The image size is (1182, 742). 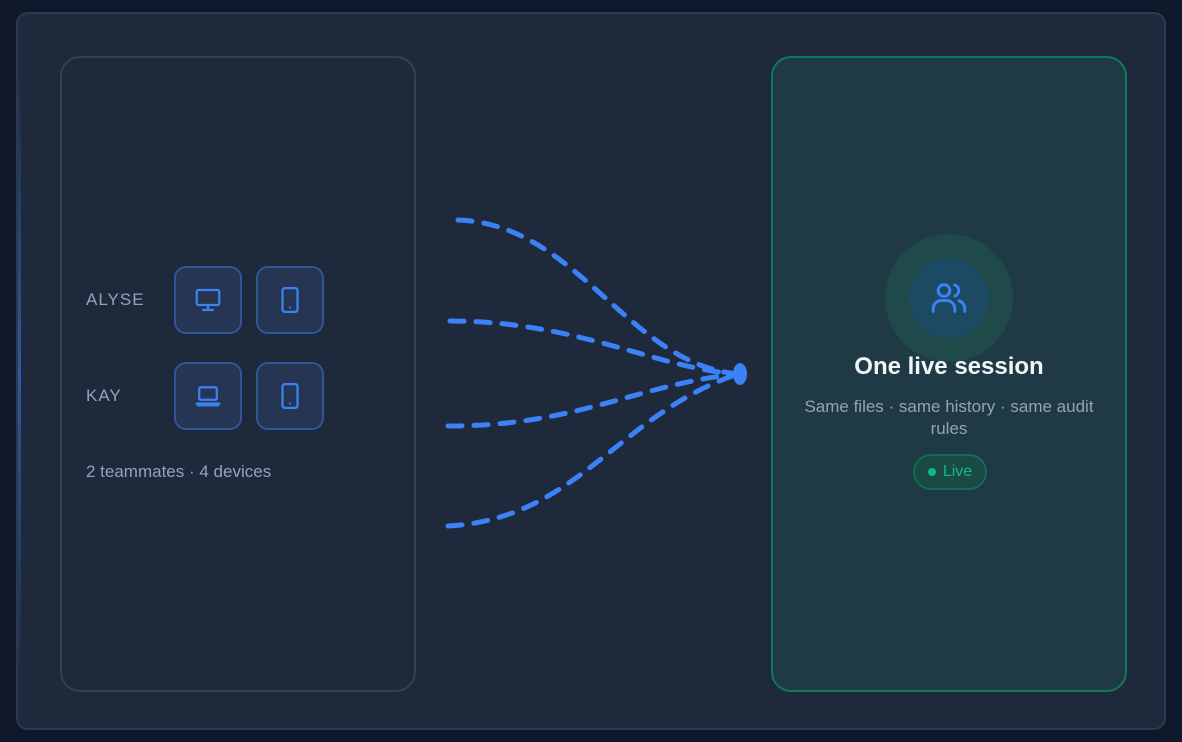 I want to click on frame-accent-bar, so click(x=19, y=374).